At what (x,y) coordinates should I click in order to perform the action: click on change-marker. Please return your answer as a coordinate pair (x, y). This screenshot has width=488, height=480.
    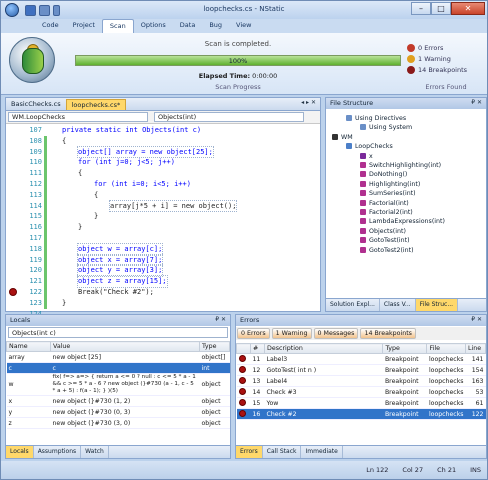
    Looking at the image, I should click on (45, 173).